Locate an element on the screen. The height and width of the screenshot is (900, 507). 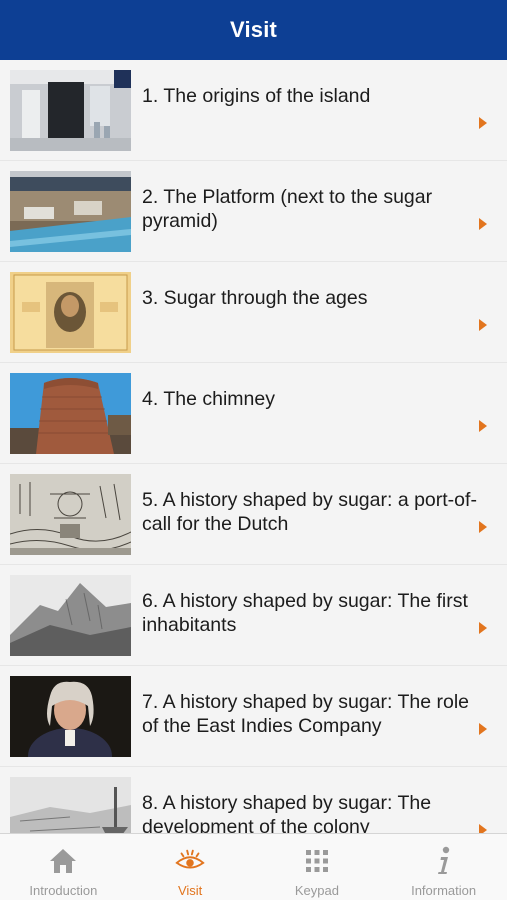
tab-visit: Visit is located at coordinates (190, 867).